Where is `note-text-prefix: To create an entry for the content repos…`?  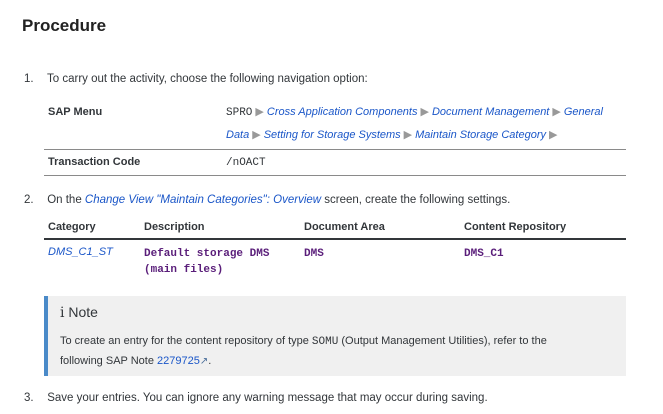
note-text-prefix: To create an entry for the content repos… is located at coordinates (186, 341).